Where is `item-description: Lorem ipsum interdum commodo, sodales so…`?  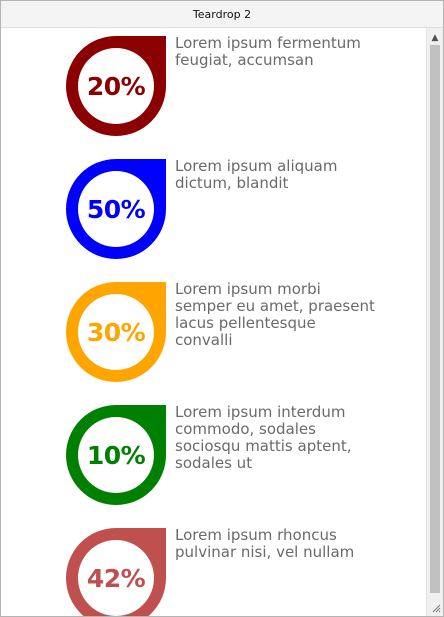
item-description: Lorem ipsum interdum commodo, sodales so… is located at coordinates (263, 437).